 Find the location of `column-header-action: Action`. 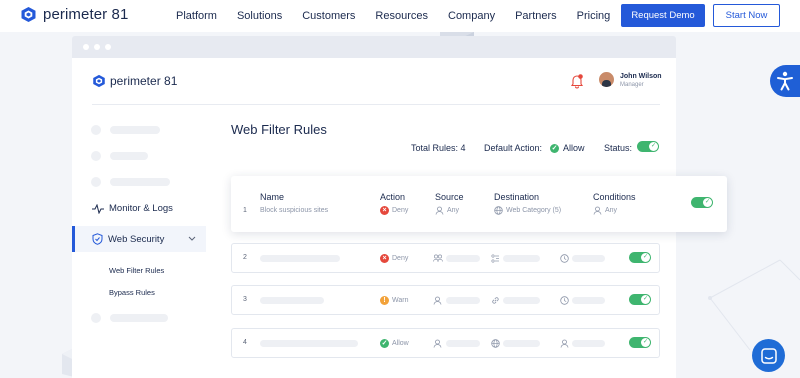

column-header-action: Action is located at coordinates (393, 197).